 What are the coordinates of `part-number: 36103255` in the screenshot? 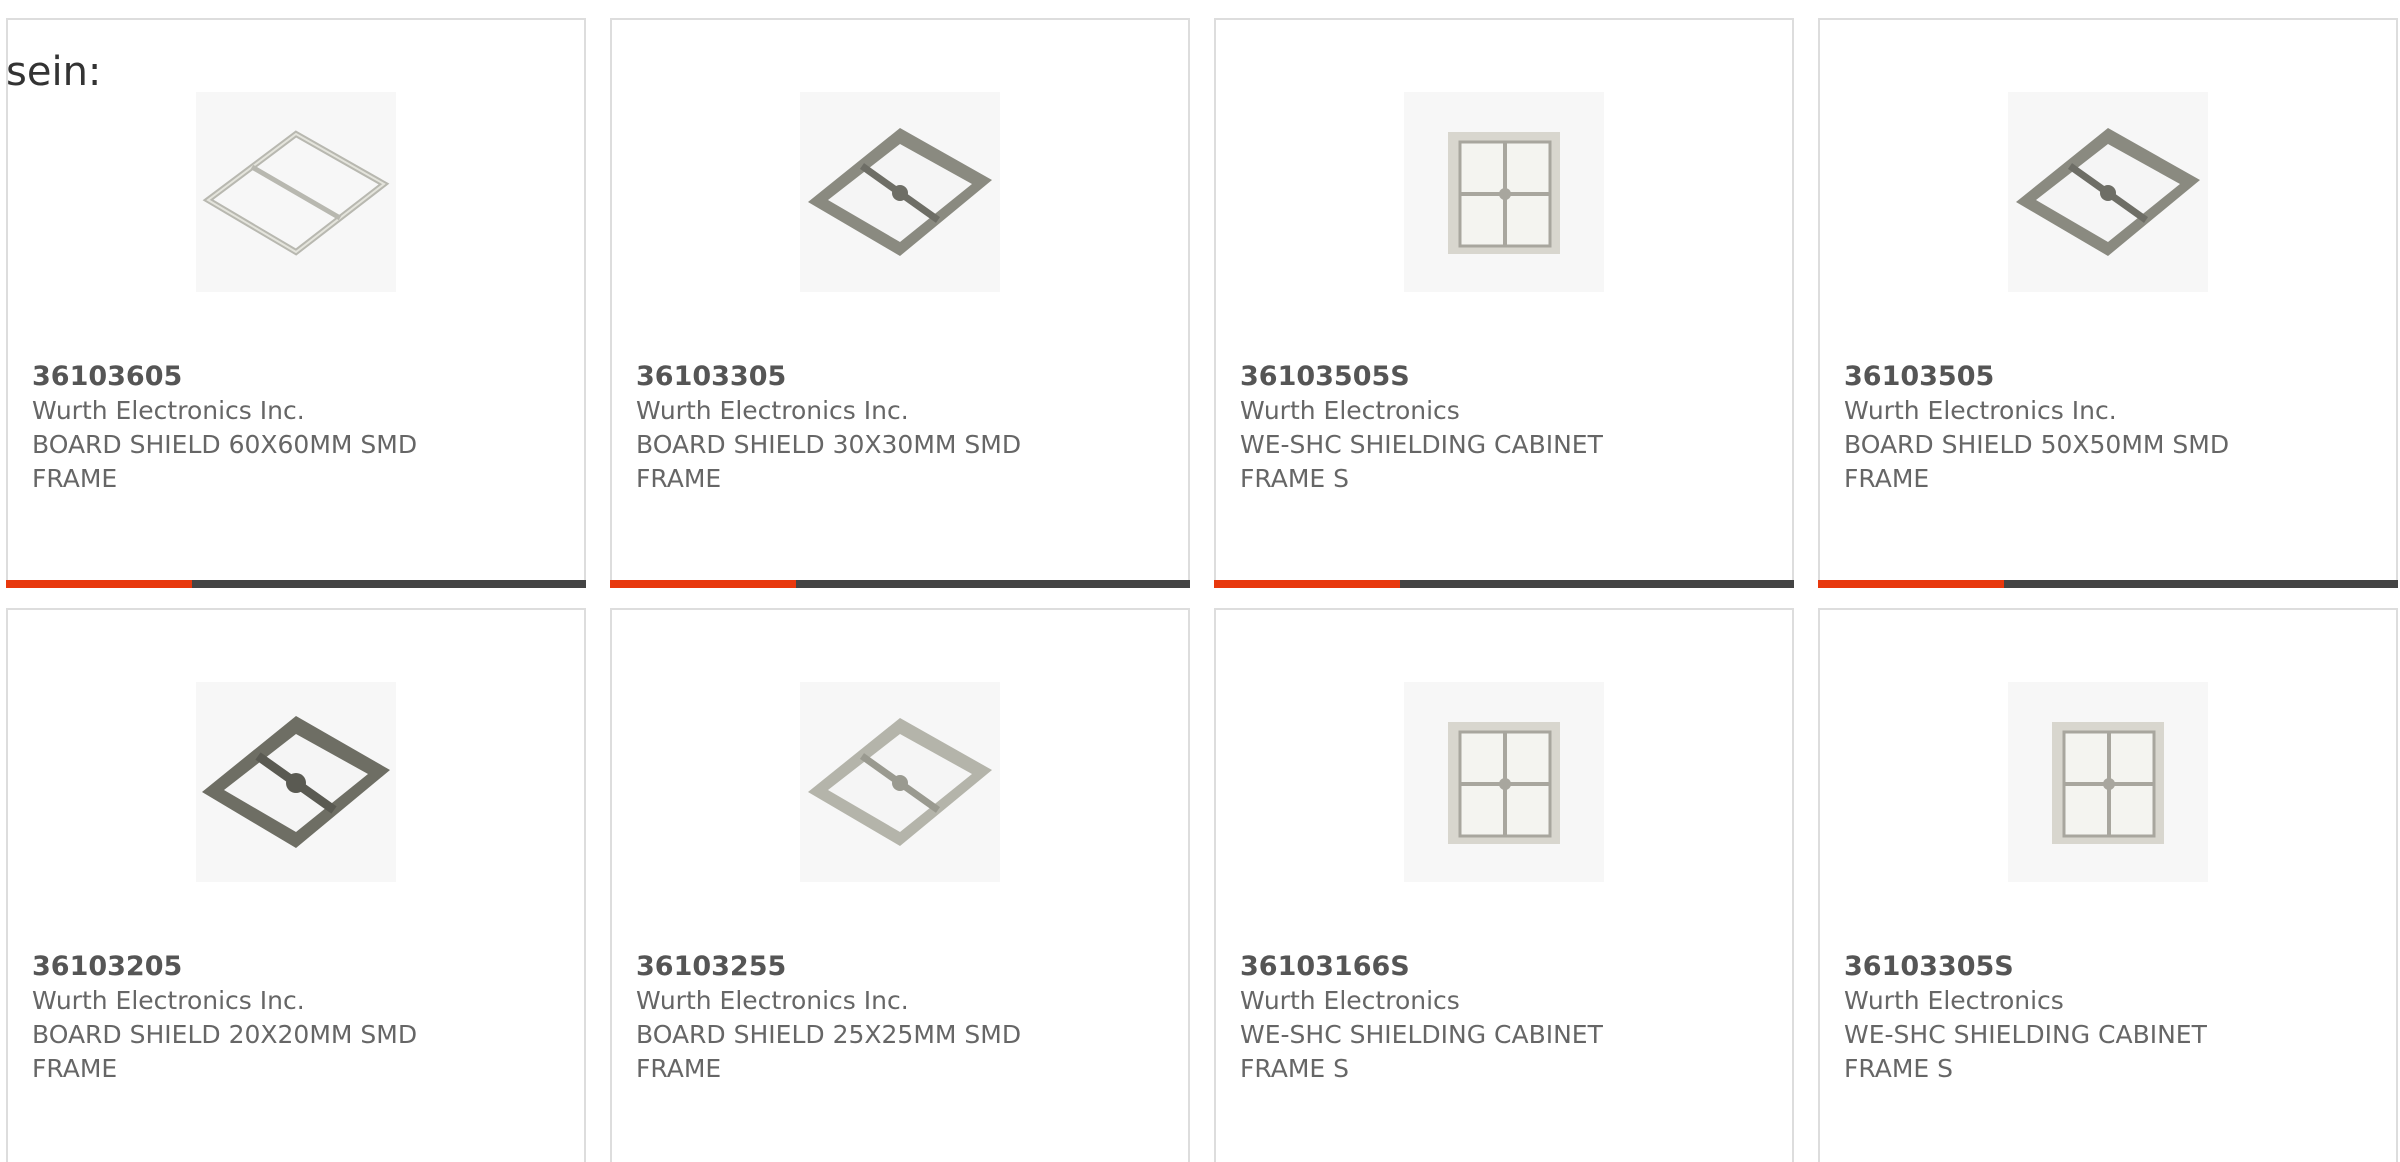 It's located at (896, 967).